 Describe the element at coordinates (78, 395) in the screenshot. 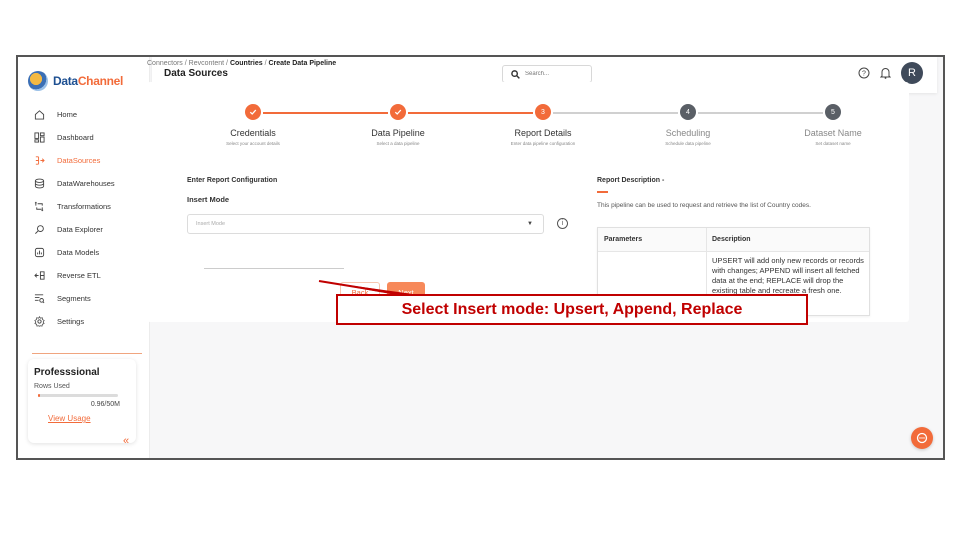

I see `rows-used-bar` at that location.